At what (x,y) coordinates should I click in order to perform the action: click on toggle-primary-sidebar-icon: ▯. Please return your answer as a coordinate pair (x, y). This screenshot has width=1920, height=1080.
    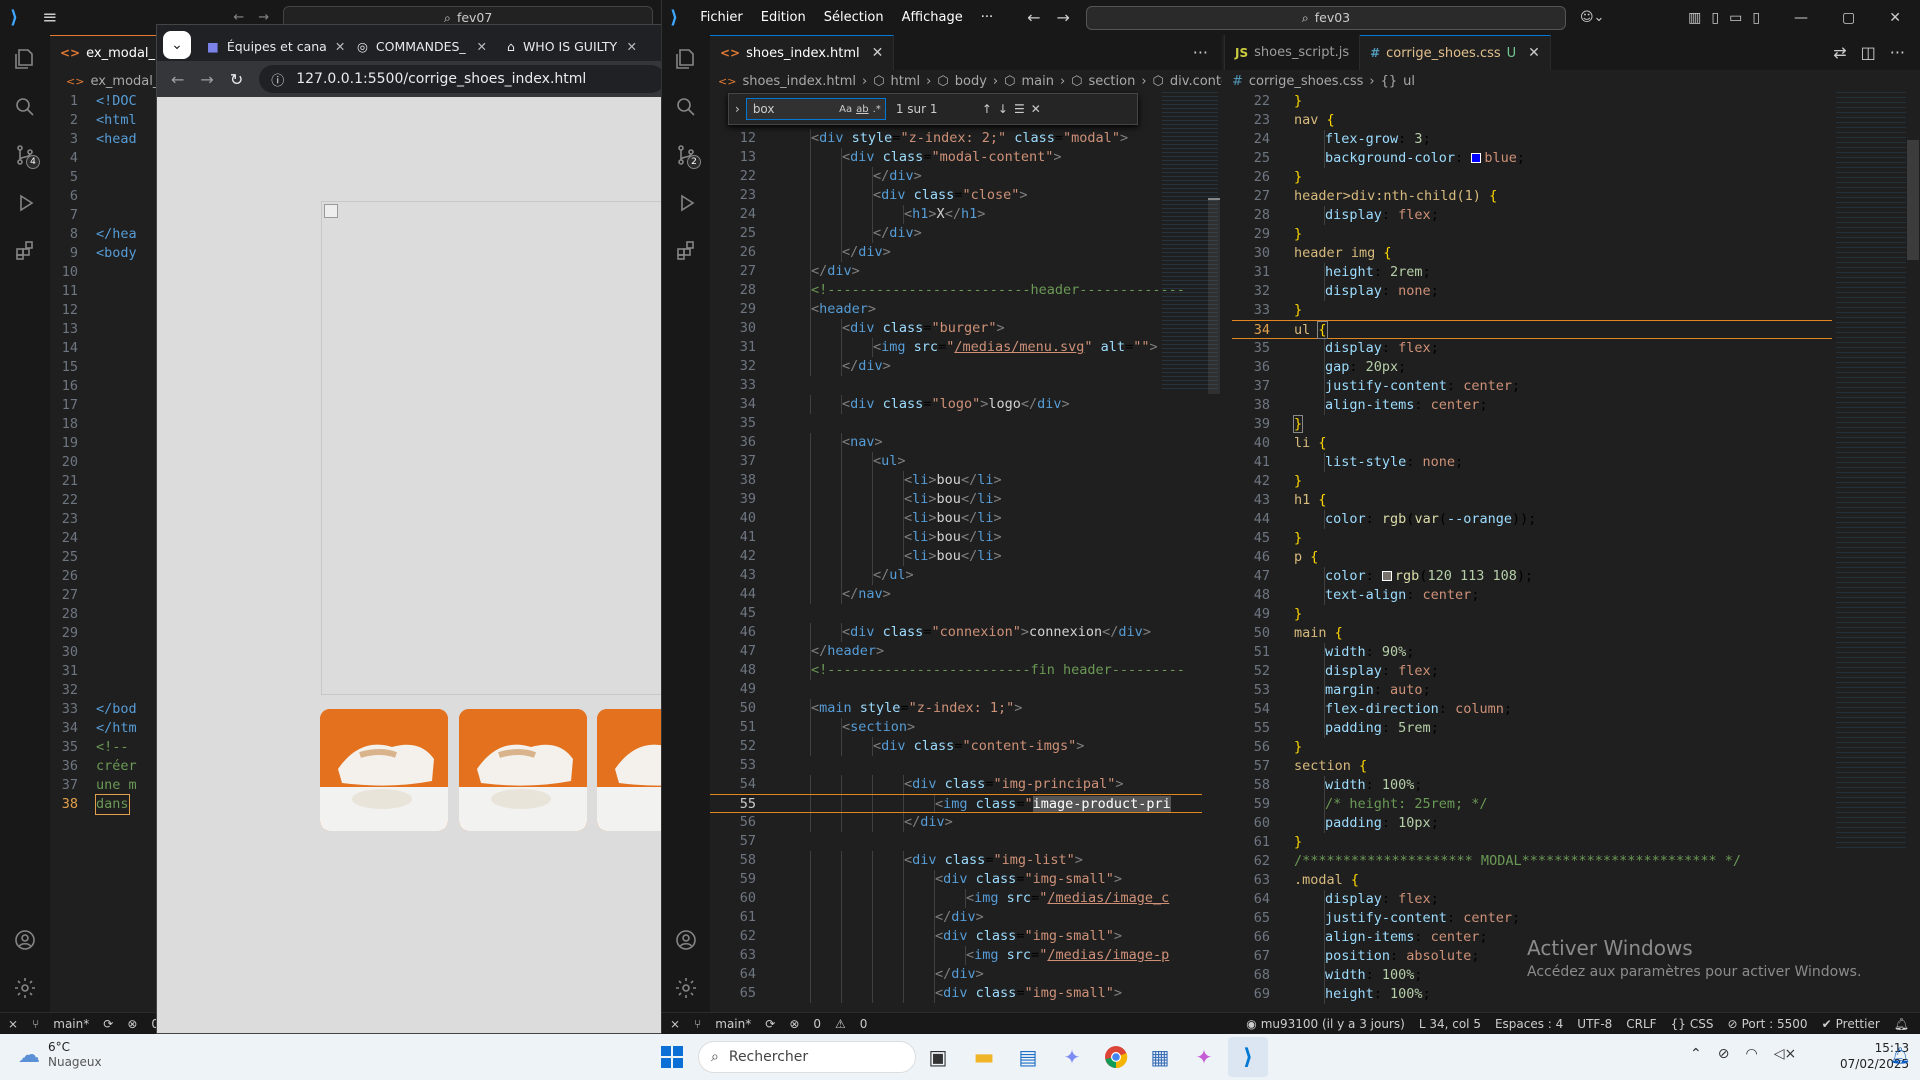
    Looking at the image, I should click on (1715, 18).